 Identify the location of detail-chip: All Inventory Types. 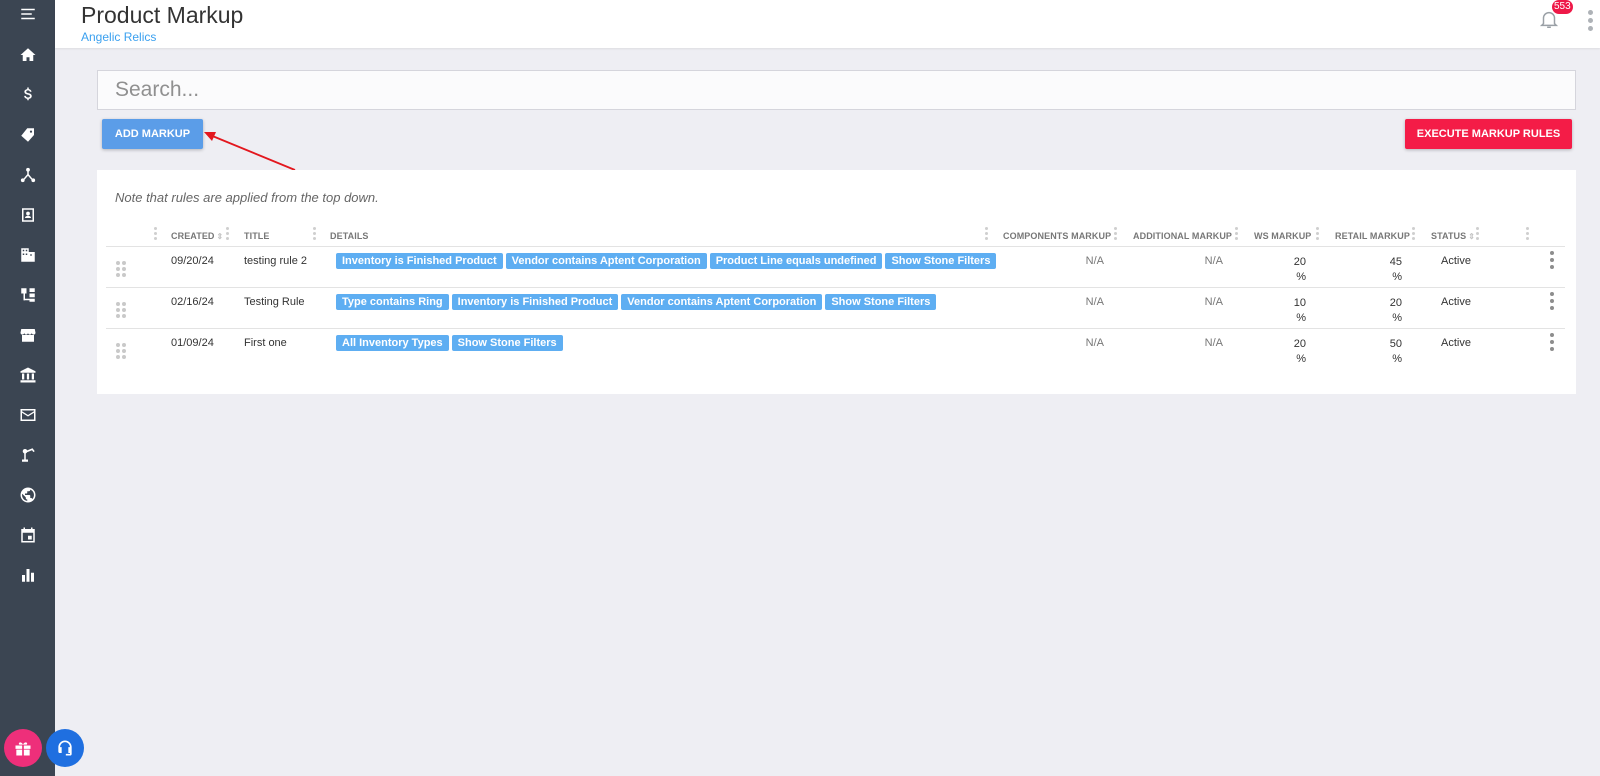
(392, 343).